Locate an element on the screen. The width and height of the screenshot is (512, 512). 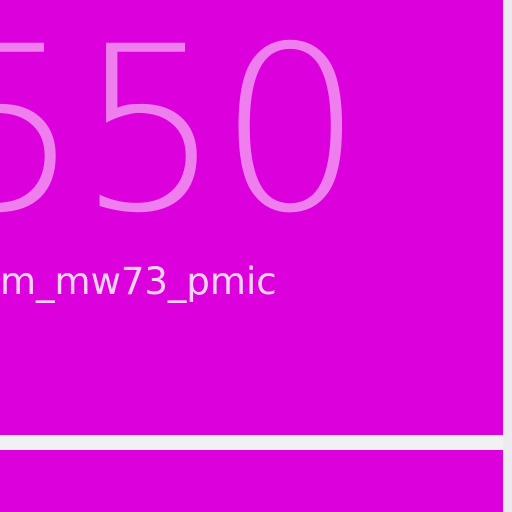
sensor-label: m_mw73_pmic is located at coordinates (138, 281).